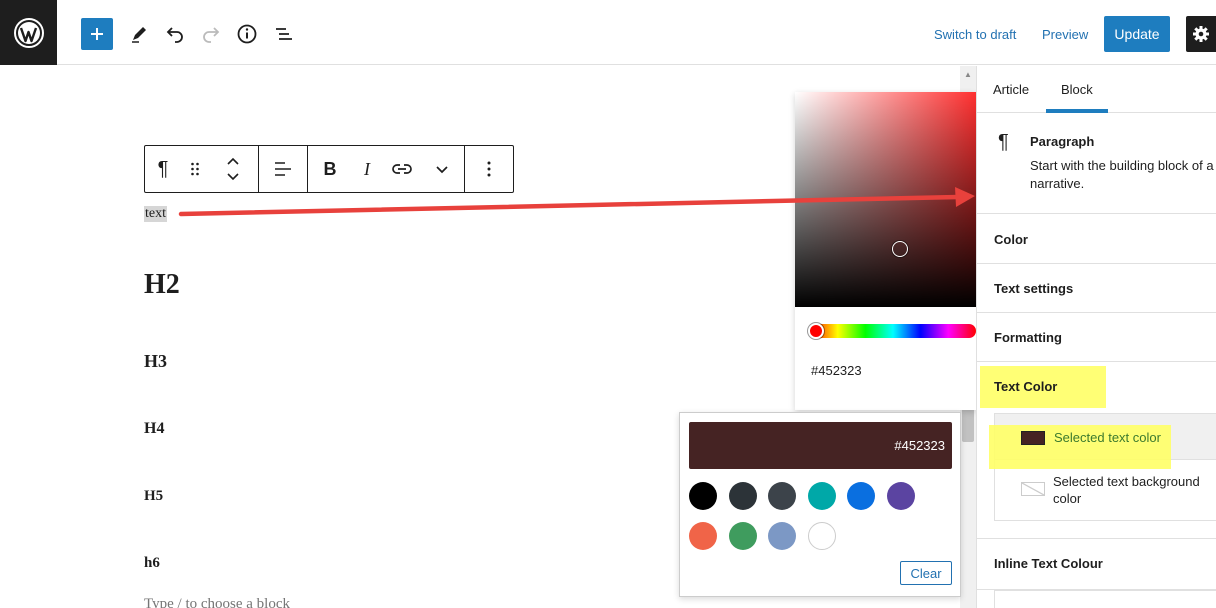  I want to click on move-up-down-button, so click(233, 169).